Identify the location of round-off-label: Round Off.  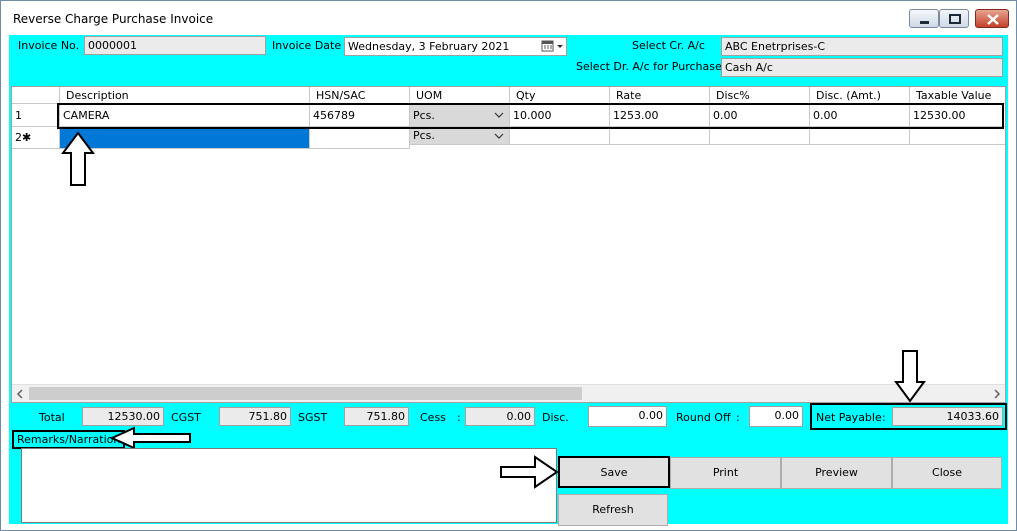
(703, 417).